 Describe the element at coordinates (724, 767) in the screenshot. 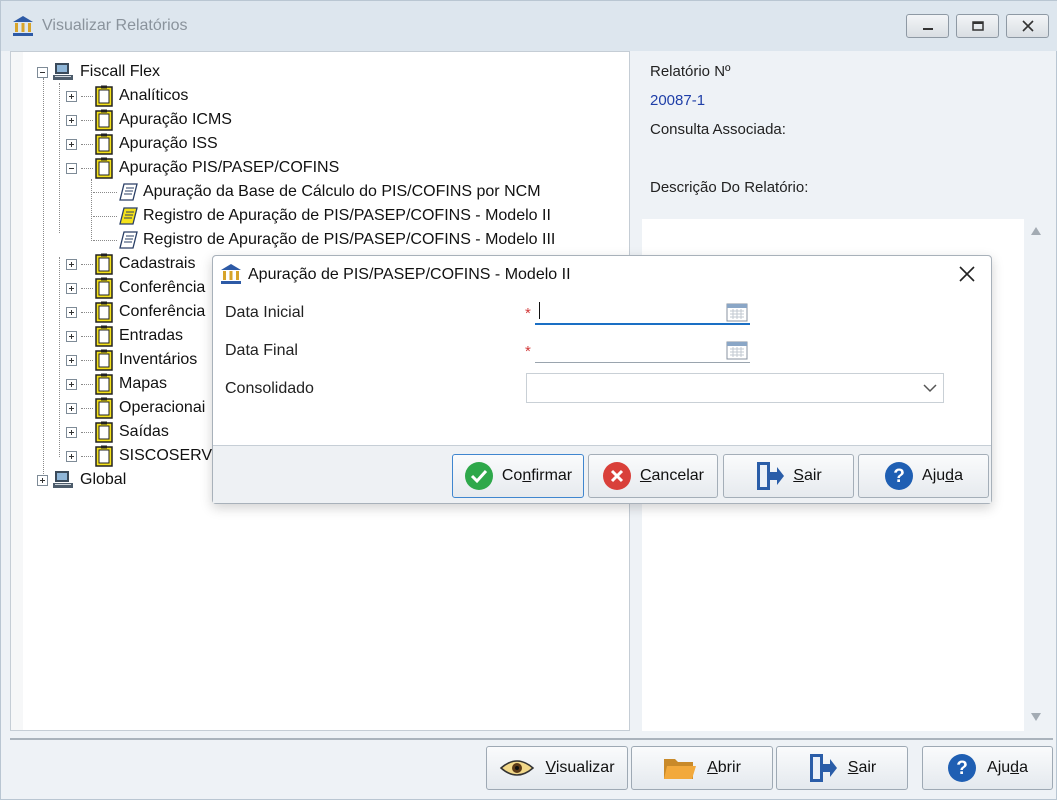

I see `open-button-label: Abrir` at that location.